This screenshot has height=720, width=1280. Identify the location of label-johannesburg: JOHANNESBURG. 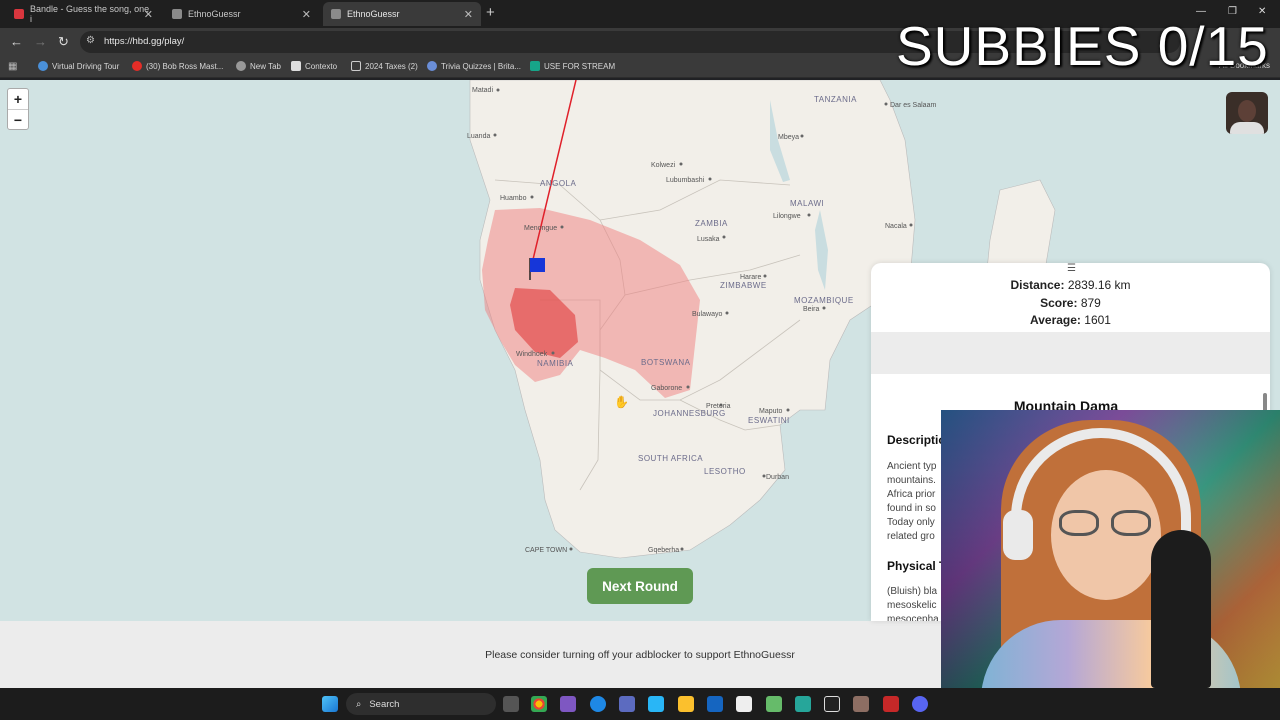
(689, 413).